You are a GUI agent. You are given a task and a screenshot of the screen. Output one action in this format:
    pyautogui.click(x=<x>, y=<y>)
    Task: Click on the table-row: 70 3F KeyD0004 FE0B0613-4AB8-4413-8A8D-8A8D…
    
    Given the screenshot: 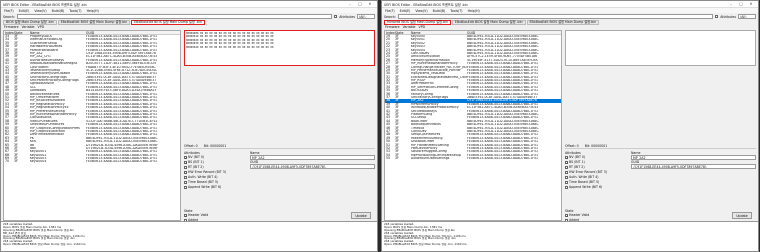 What is the action you would take?
    pyautogui.click(x=92, y=161)
    